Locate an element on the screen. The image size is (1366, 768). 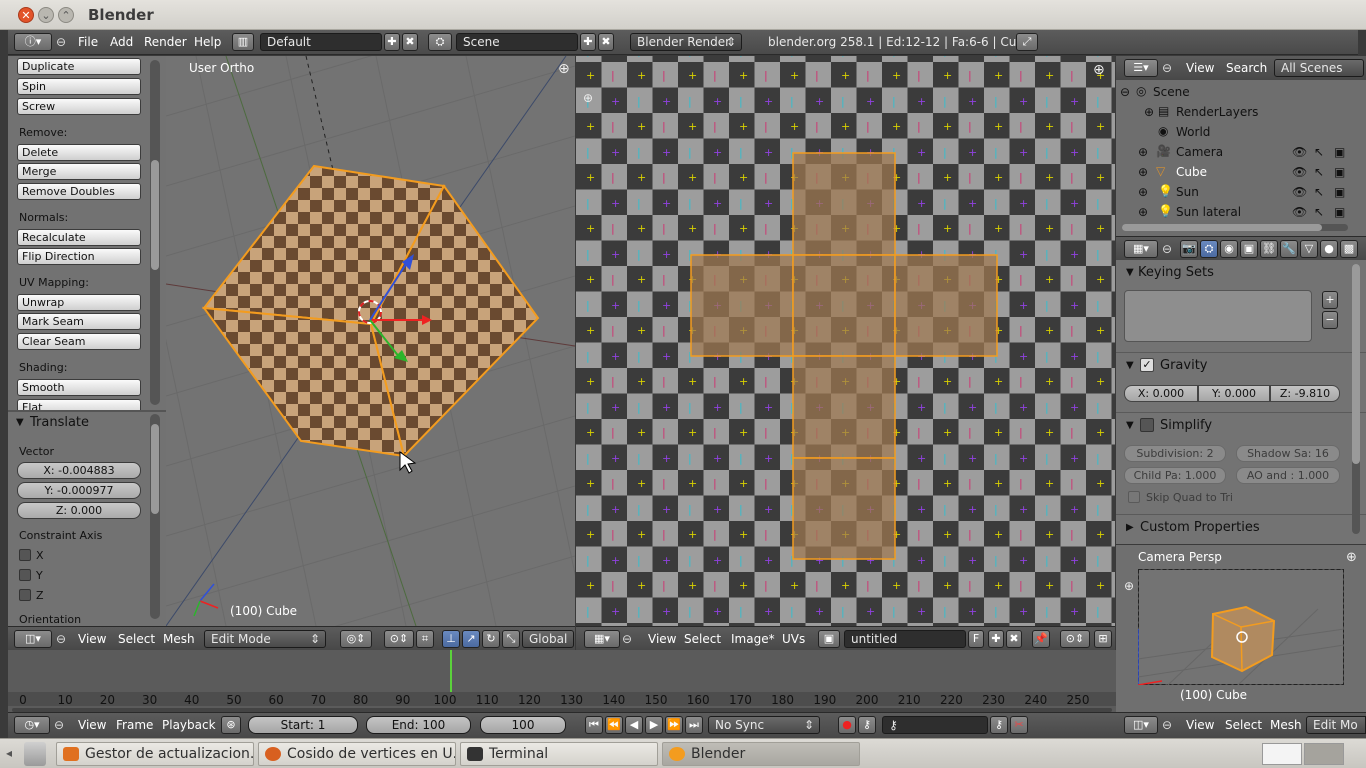
start-frame-field: Start: 1 is located at coordinates (303, 725).